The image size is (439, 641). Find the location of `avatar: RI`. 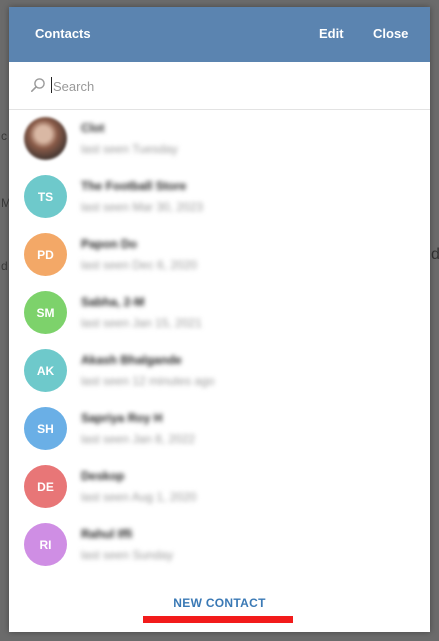

avatar: RI is located at coordinates (45, 544).